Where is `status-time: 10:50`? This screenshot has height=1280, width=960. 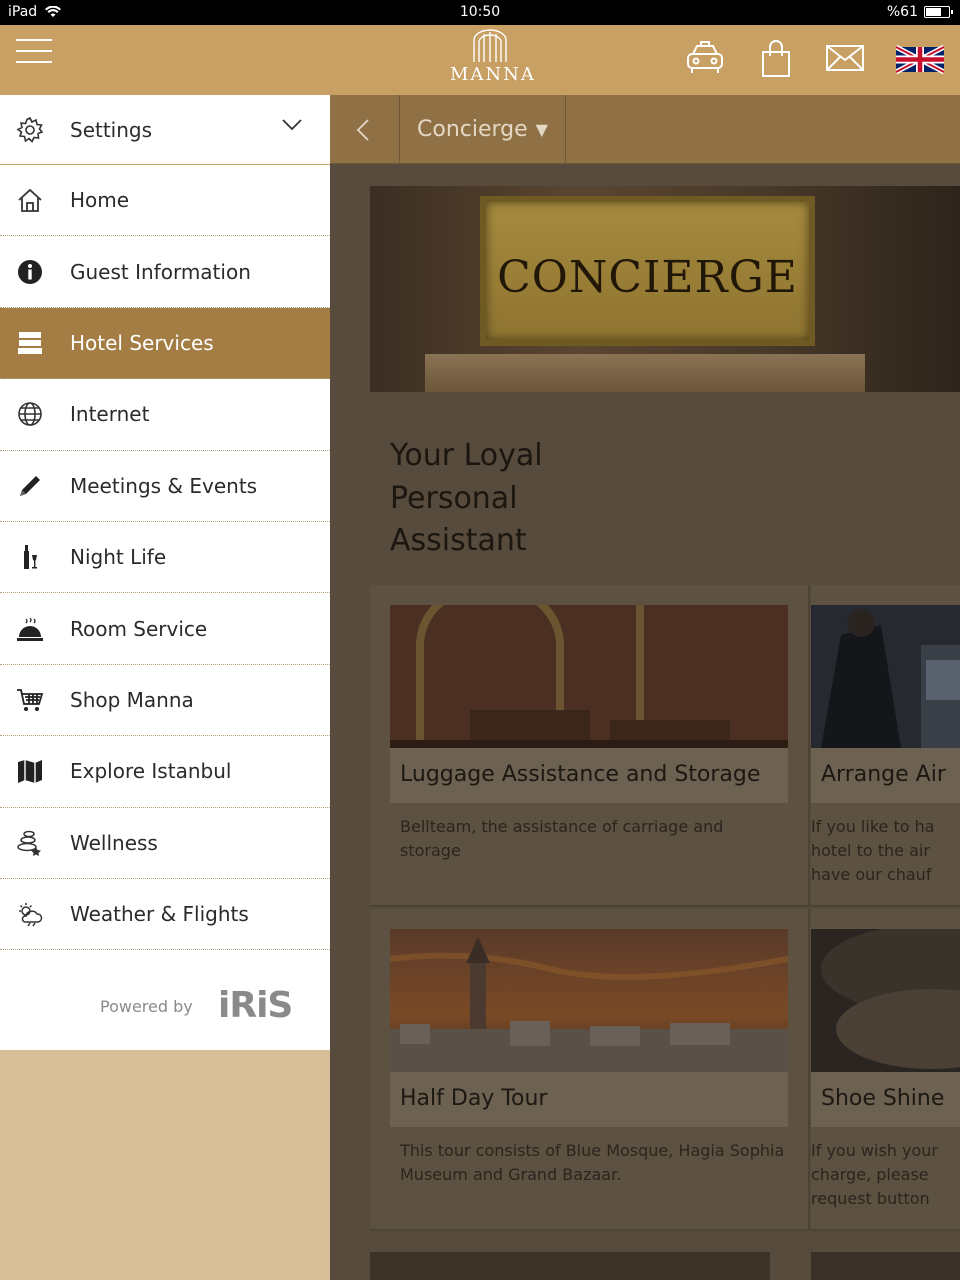 status-time: 10:50 is located at coordinates (480, 12).